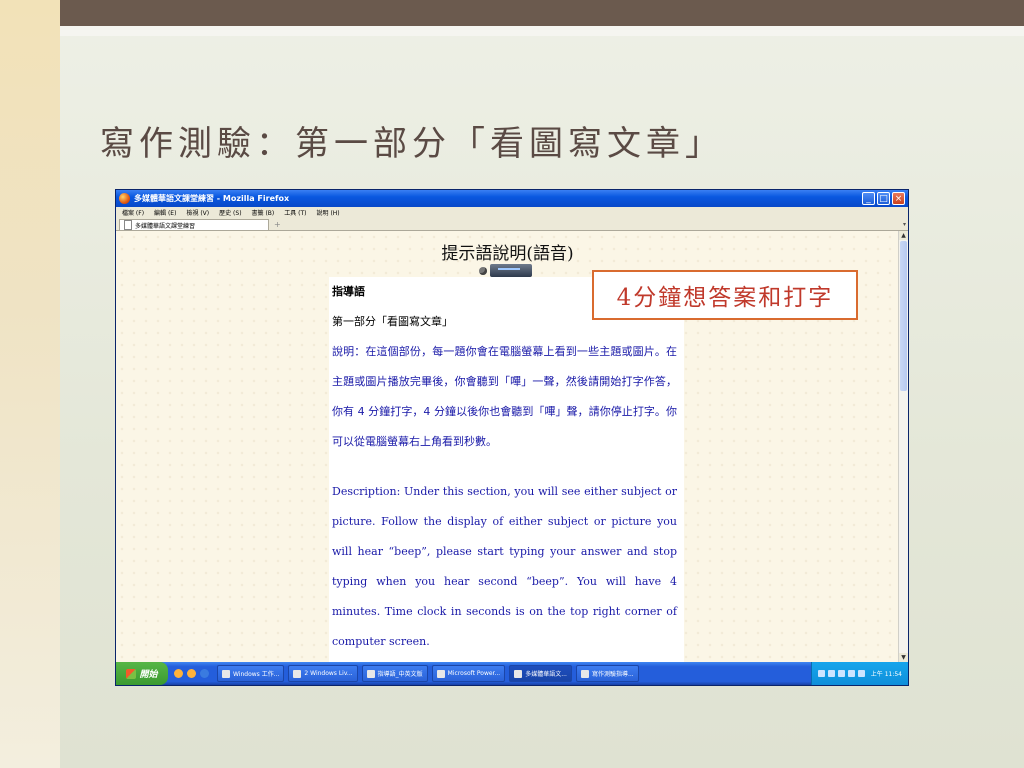  I want to click on maximize-button: □, so click(883, 198).